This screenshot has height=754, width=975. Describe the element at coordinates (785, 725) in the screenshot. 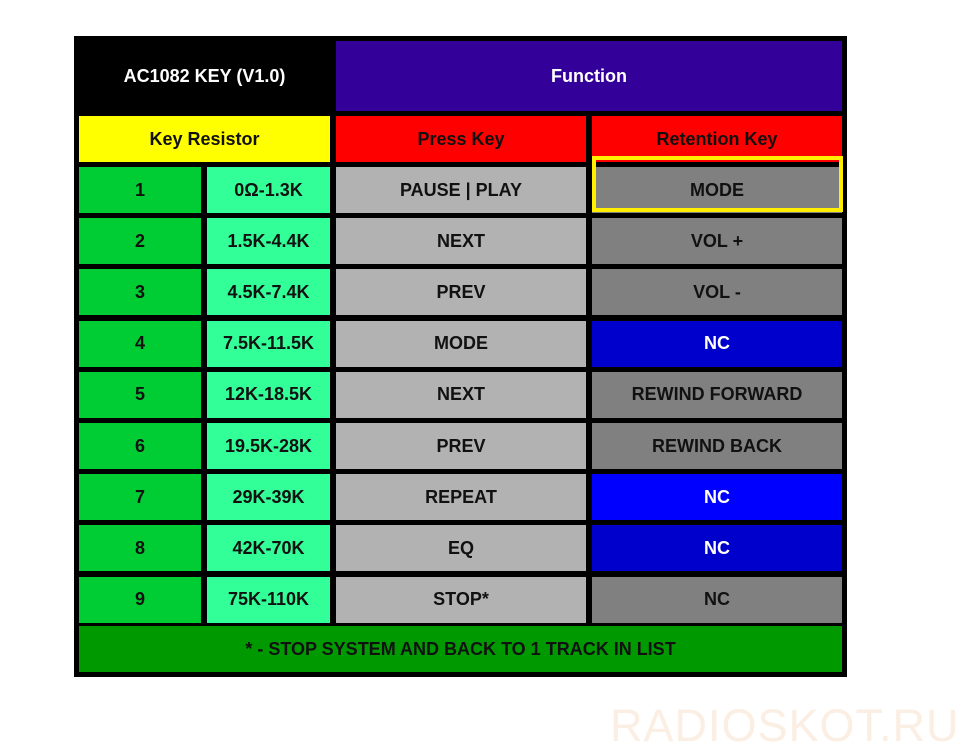

I see `watermark: RADIOSKOT.RU` at that location.